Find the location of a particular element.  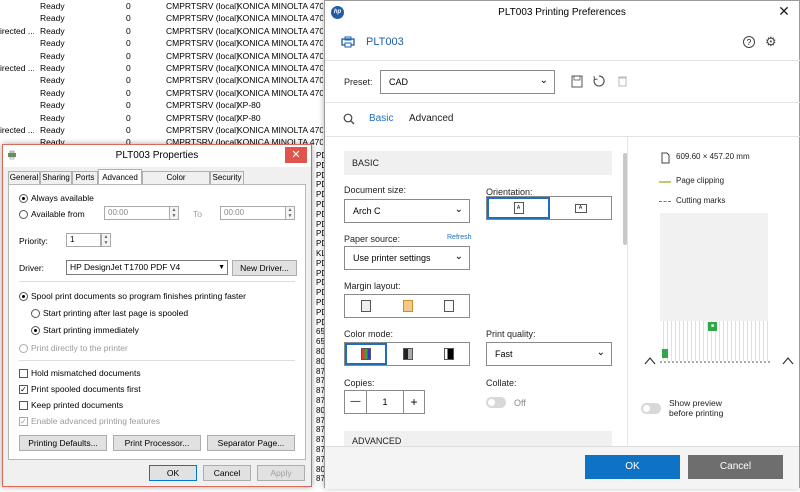

tab-sharing: Sharing is located at coordinates (56, 177).